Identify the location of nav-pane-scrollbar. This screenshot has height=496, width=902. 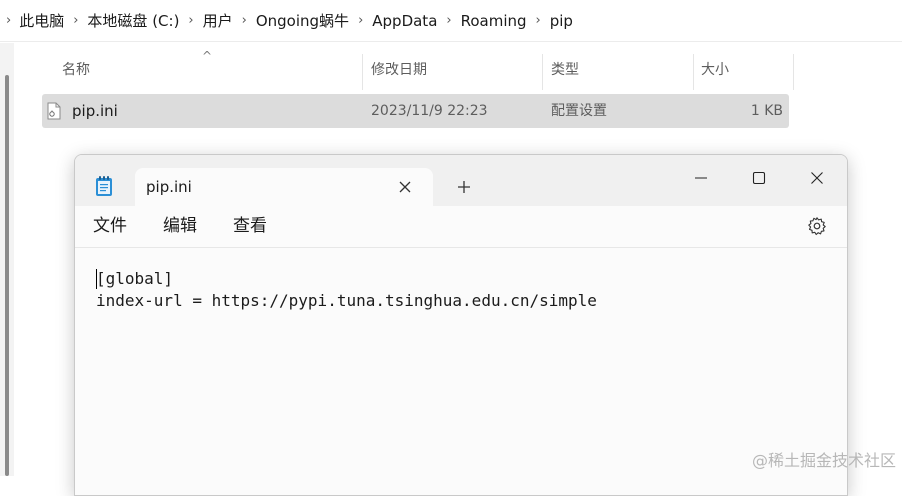
(7, 259).